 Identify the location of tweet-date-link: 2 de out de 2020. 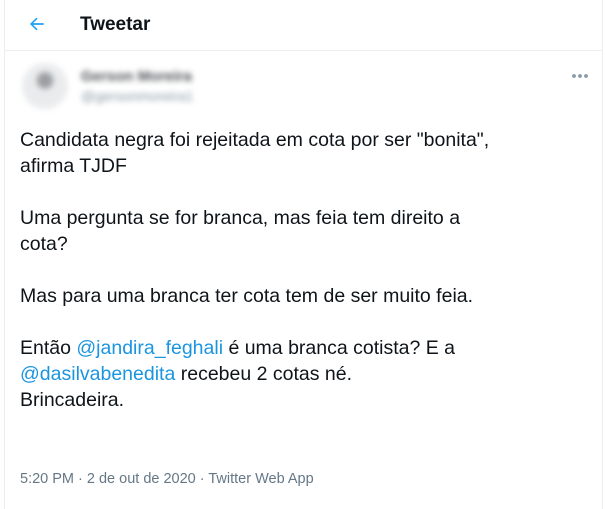
(141, 479).